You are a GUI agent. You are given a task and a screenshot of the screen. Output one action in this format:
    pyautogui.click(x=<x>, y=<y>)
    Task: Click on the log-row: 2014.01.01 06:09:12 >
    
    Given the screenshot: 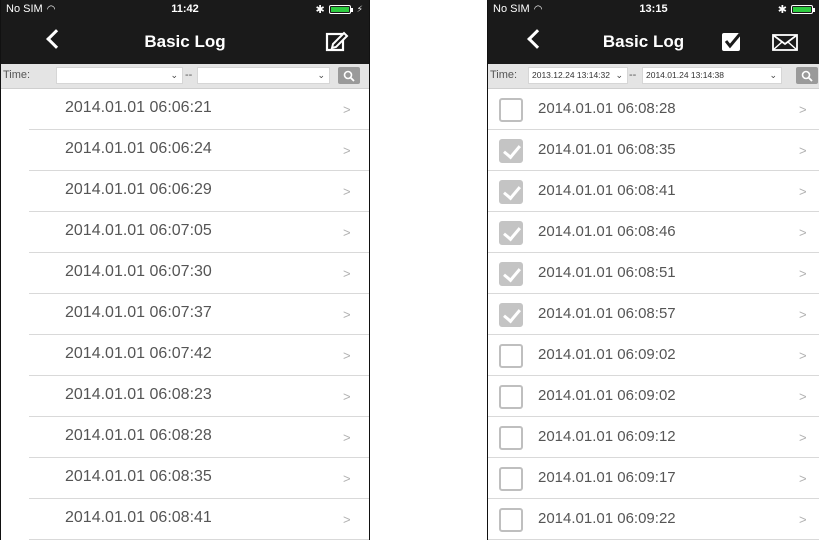 What is the action you would take?
    pyautogui.click(x=653, y=437)
    